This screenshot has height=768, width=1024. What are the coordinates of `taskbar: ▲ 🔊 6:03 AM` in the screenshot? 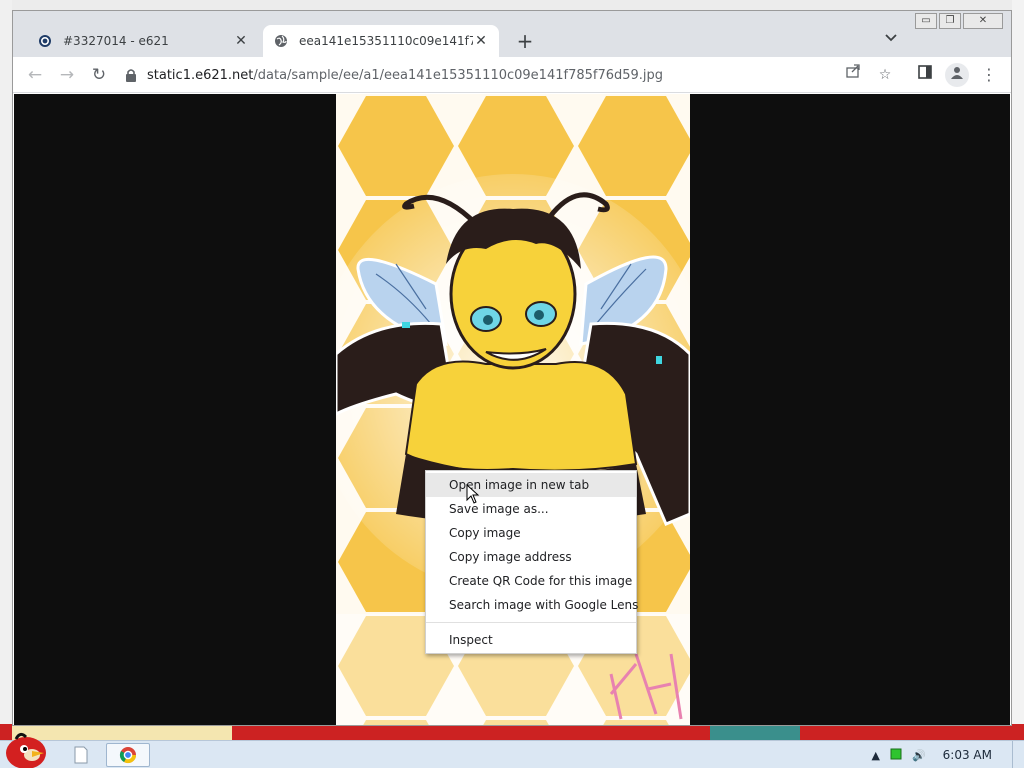 It's located at (512, 750).